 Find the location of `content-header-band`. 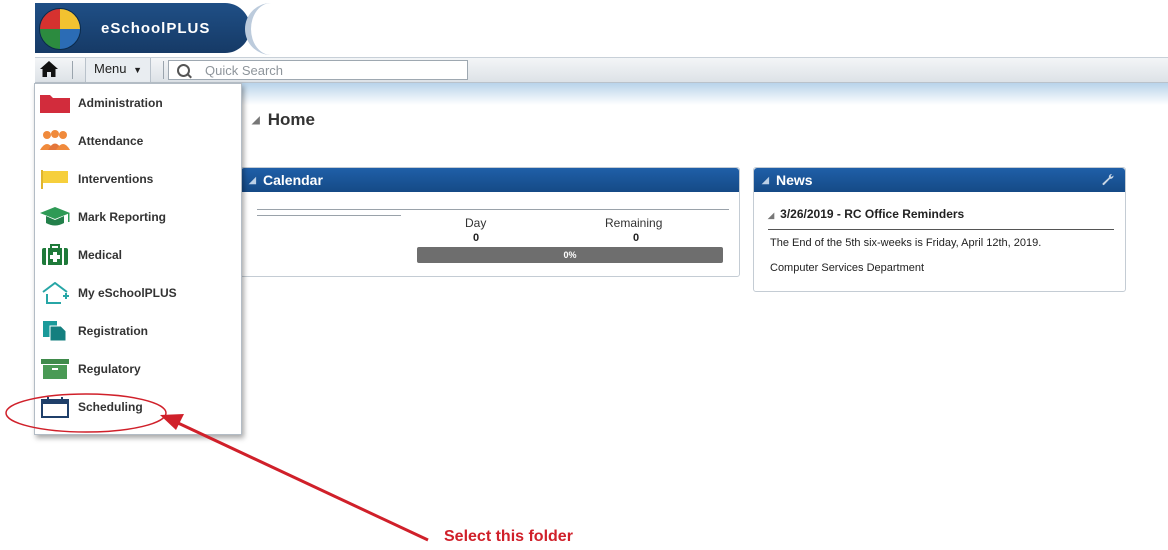

content-header-band is located at coordinates (704, 94).